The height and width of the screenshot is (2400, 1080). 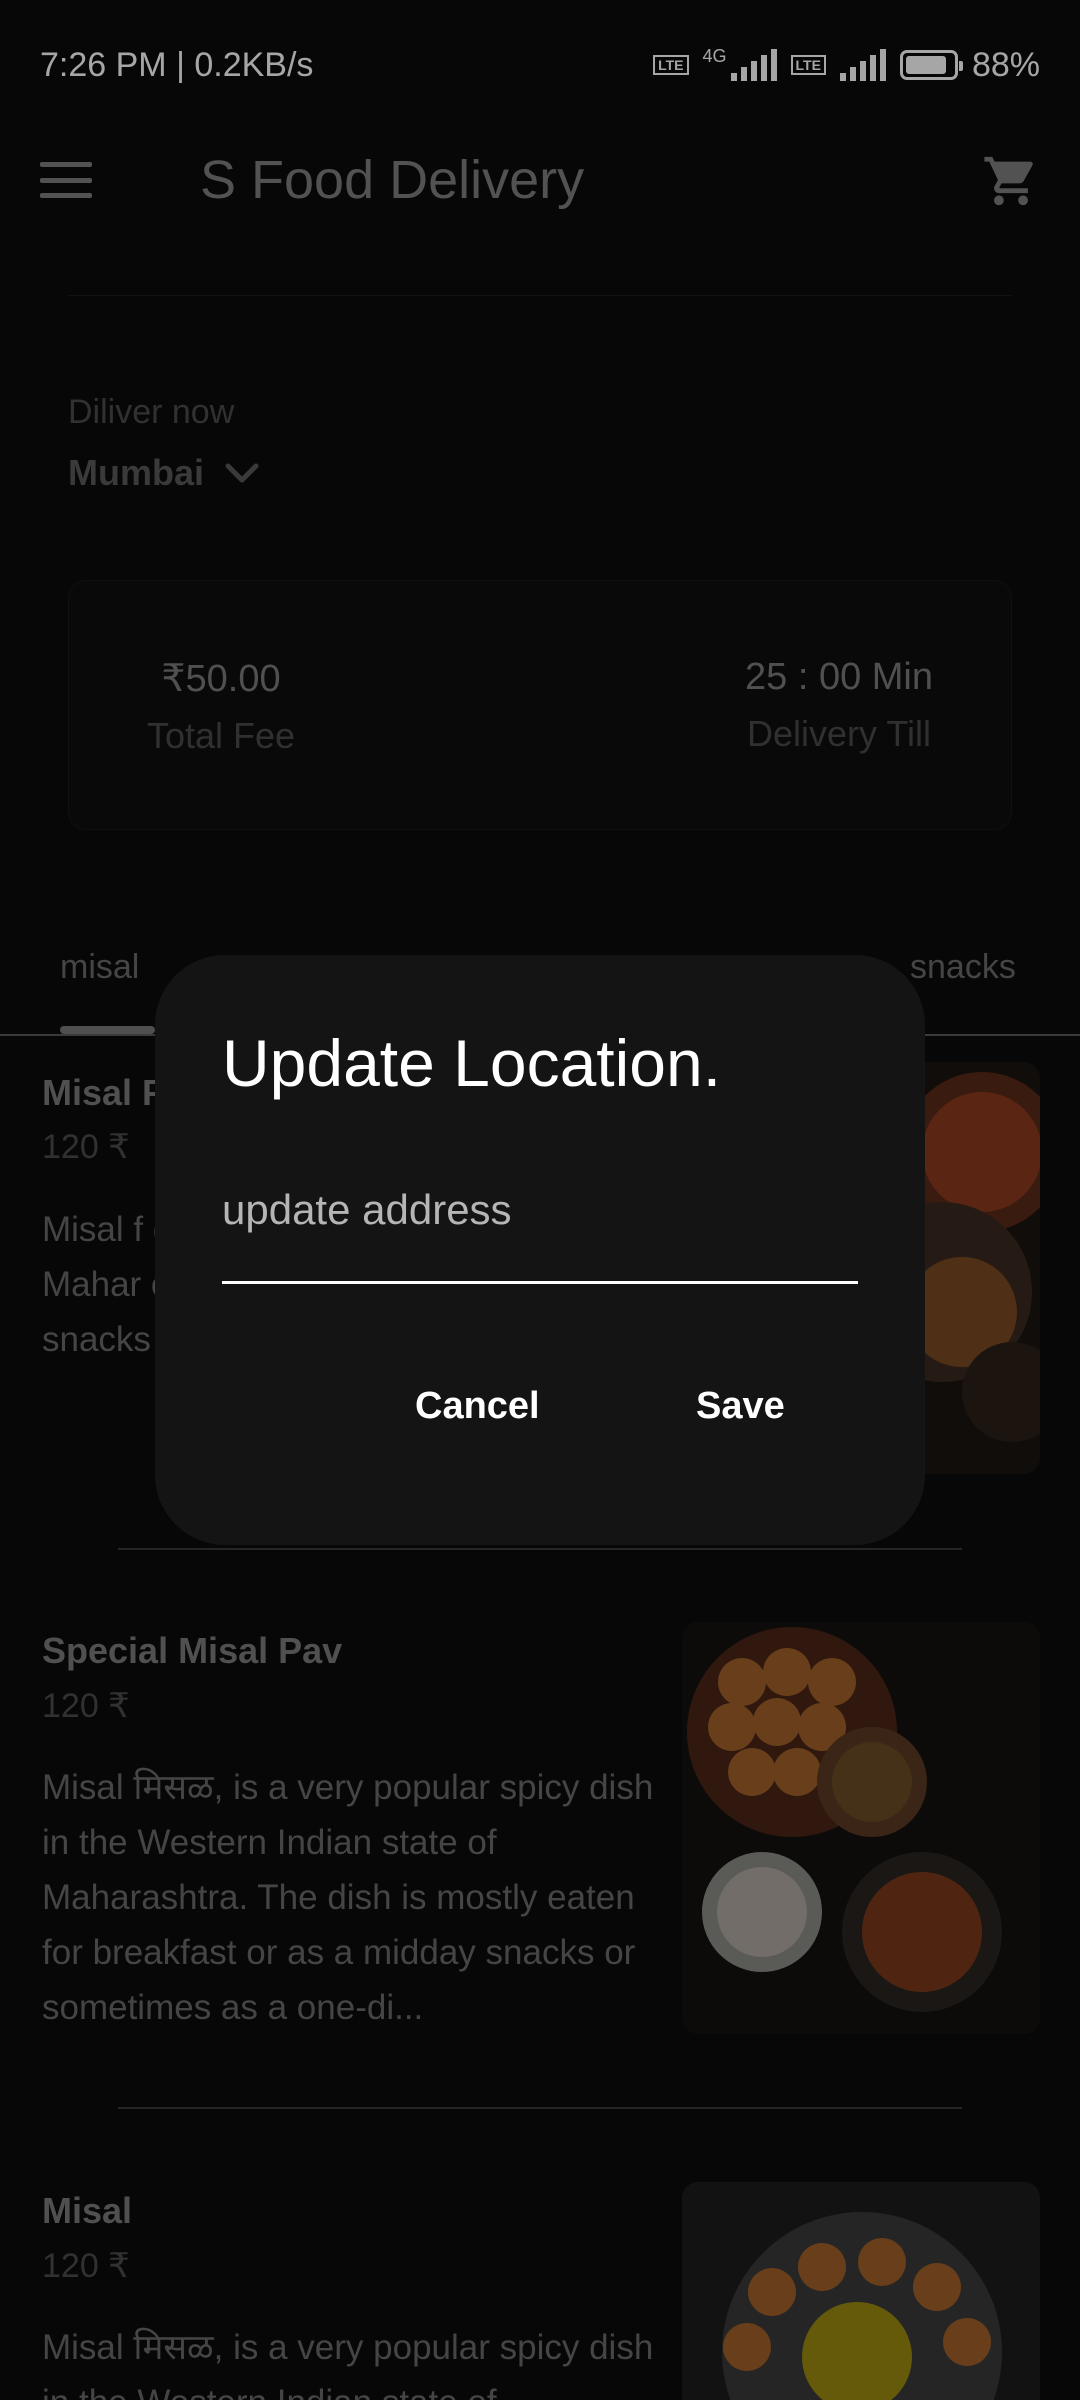 What do you see at coordinates (540, 1210) in the screenshot?
I see `address-input` at bounding box center [540, 1210].